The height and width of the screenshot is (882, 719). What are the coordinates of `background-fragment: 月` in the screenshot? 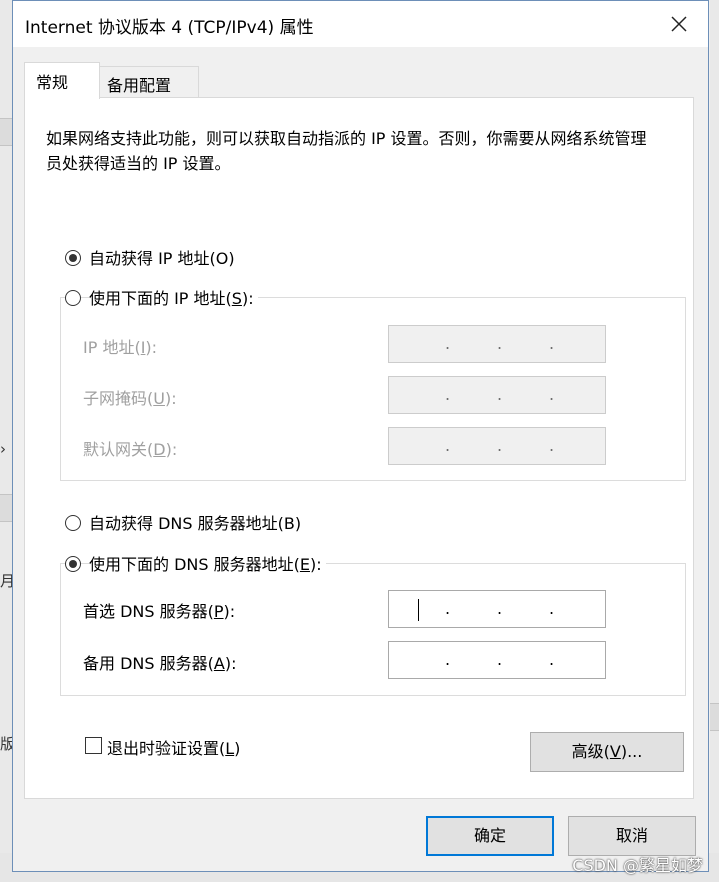 It's located at (8, 581).